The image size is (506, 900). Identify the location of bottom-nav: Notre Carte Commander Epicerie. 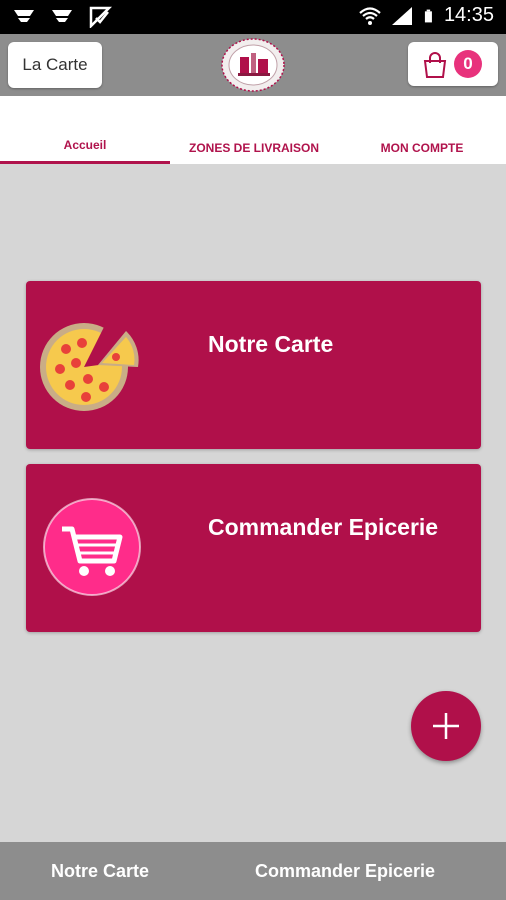
(253, 871).